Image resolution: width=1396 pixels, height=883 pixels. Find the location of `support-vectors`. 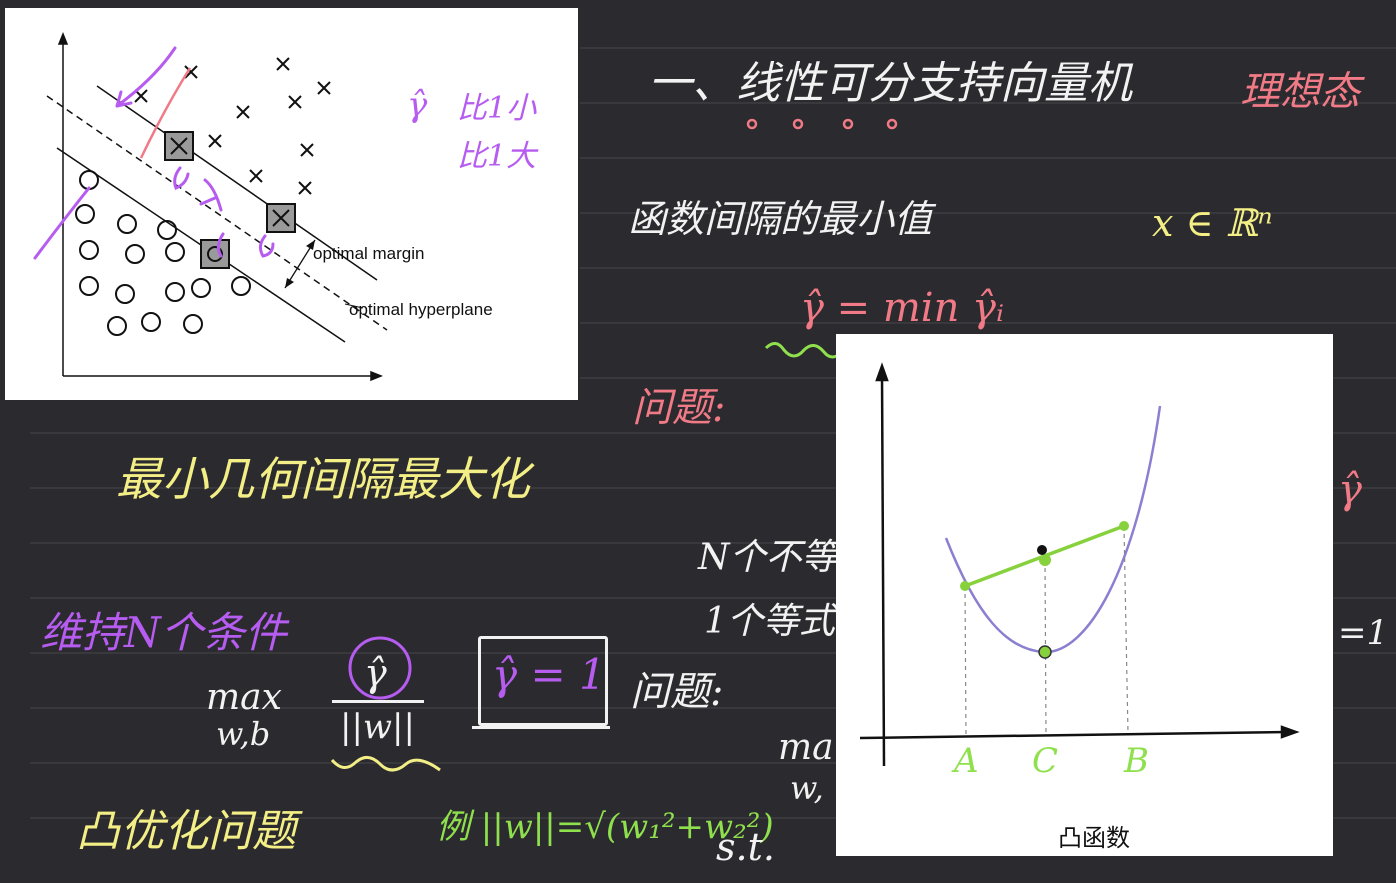

support-vectors is located at coordinates (230, 200).